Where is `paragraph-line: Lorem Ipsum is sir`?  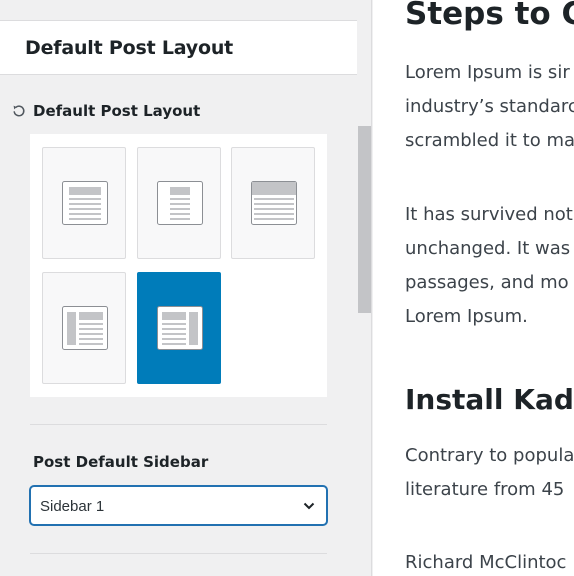
paragraph-line: Lorem Ipsum is sir is located at coordinates (487, 72).